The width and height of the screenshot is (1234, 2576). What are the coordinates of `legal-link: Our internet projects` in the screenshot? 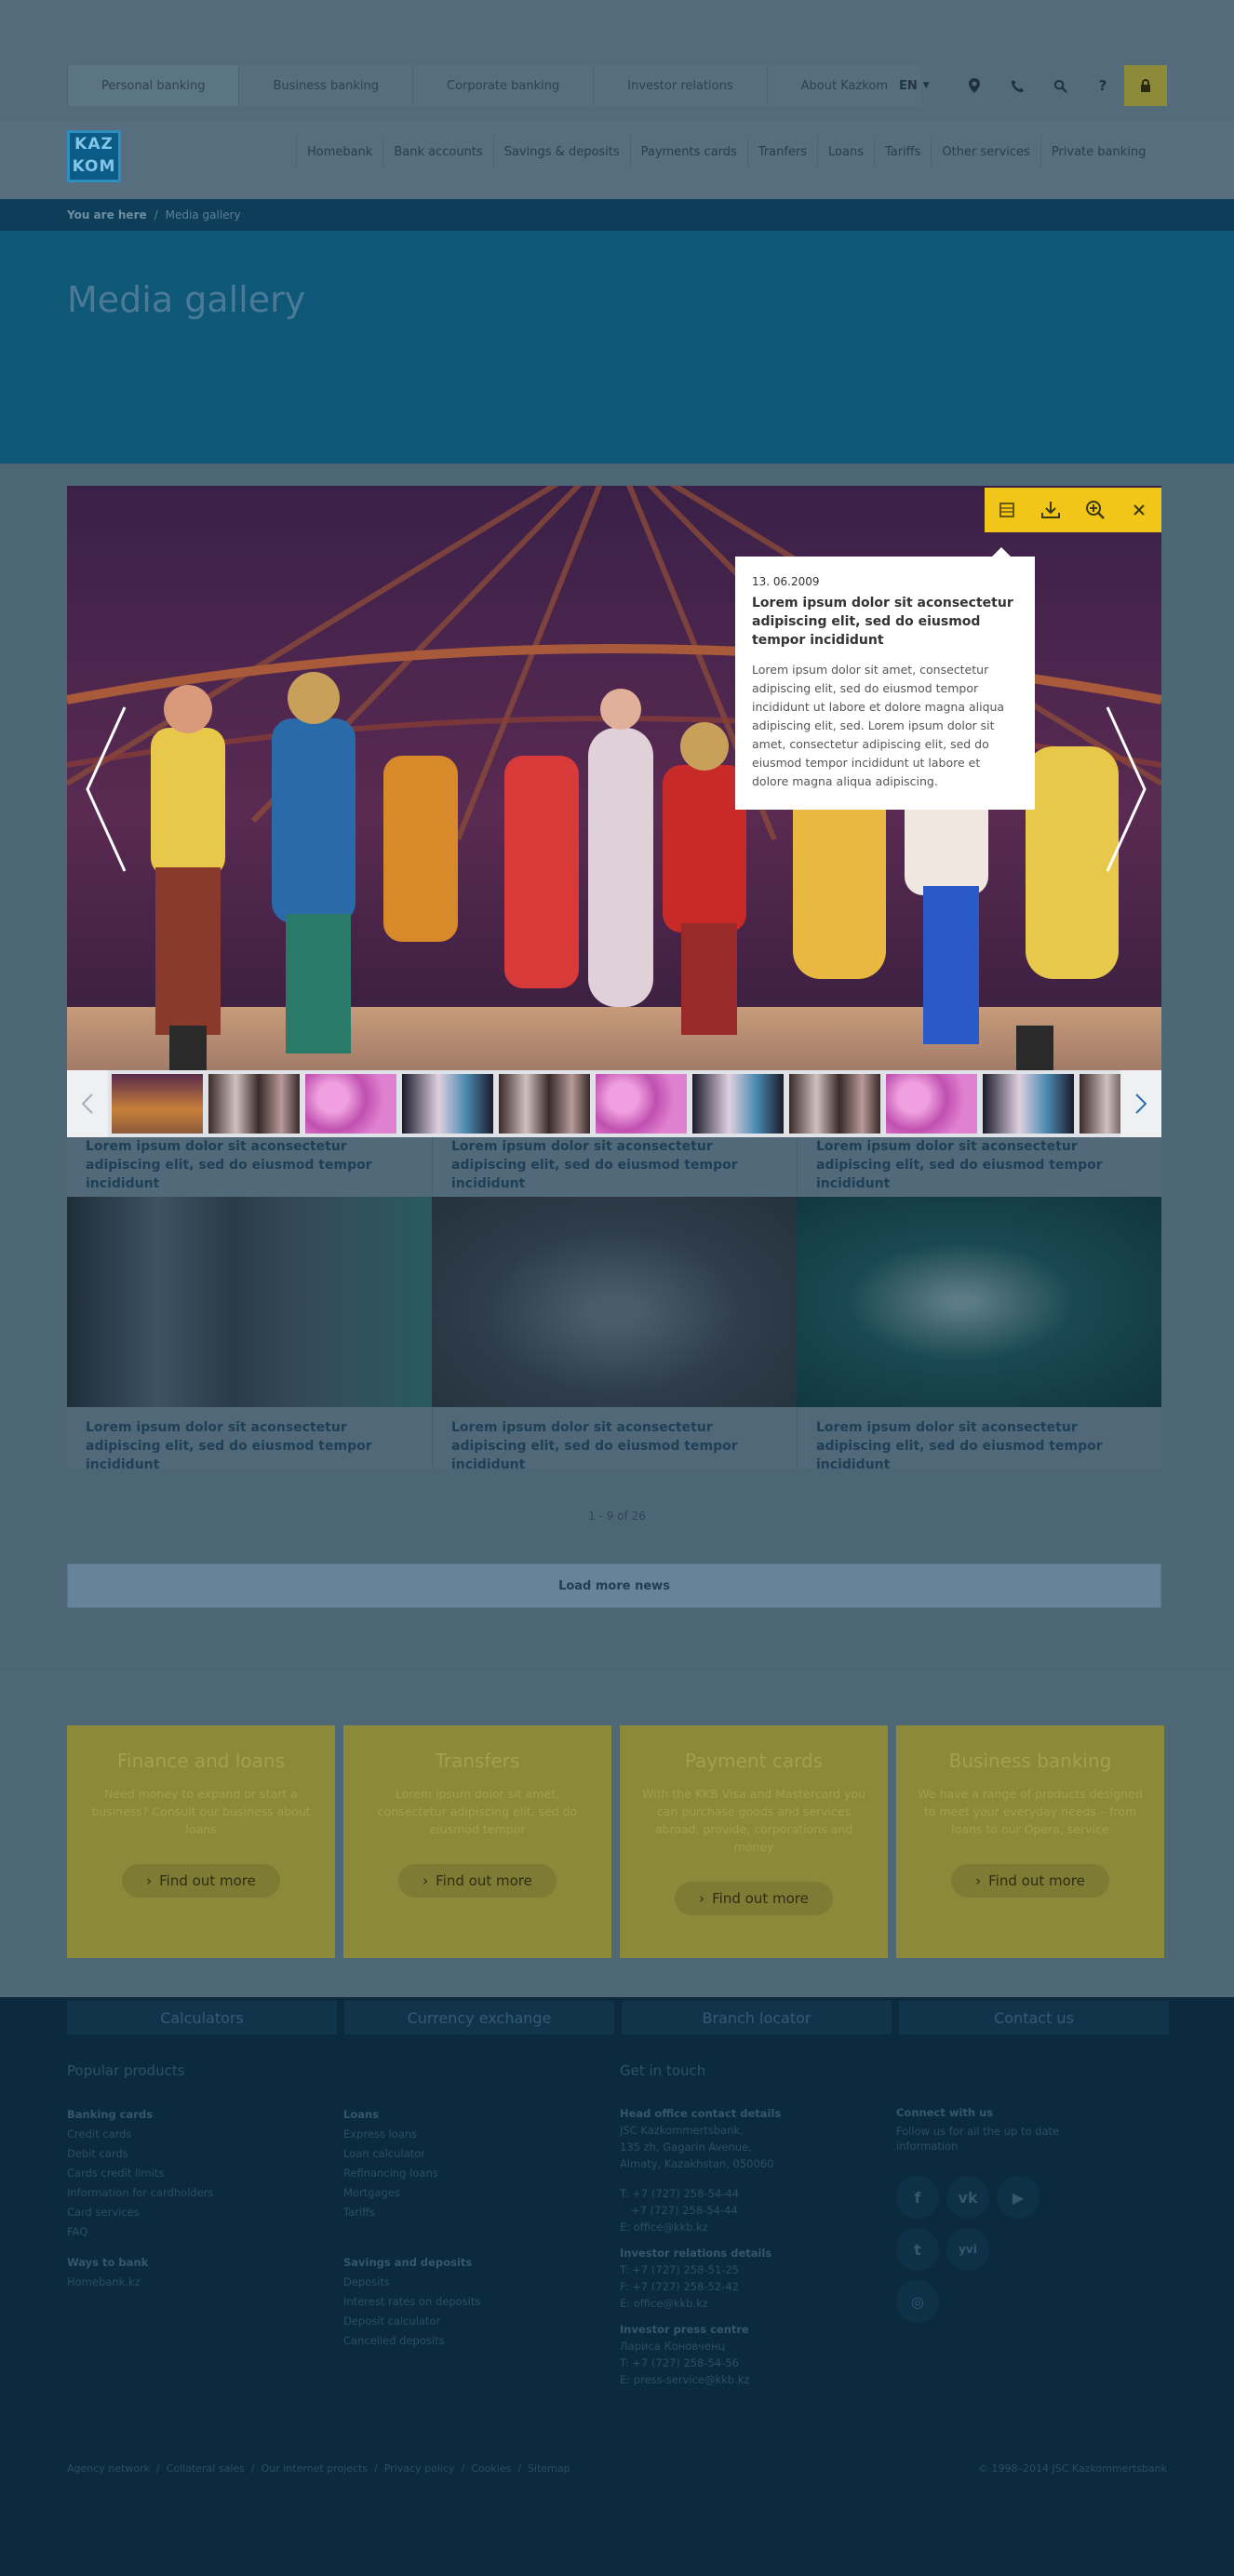 It's located at (315, 2468).